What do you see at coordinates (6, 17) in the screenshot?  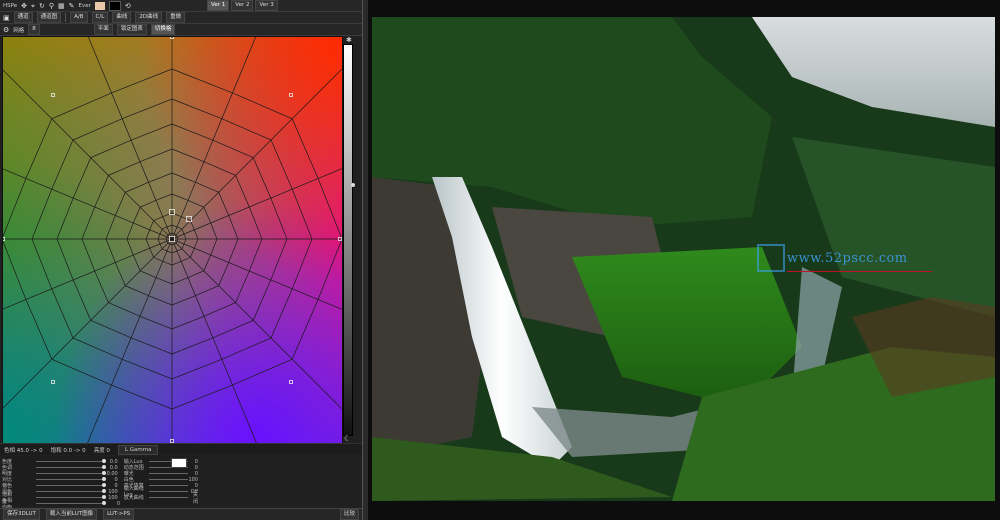 I see `channel-icon: ▣` at bounding box center [6, 17].